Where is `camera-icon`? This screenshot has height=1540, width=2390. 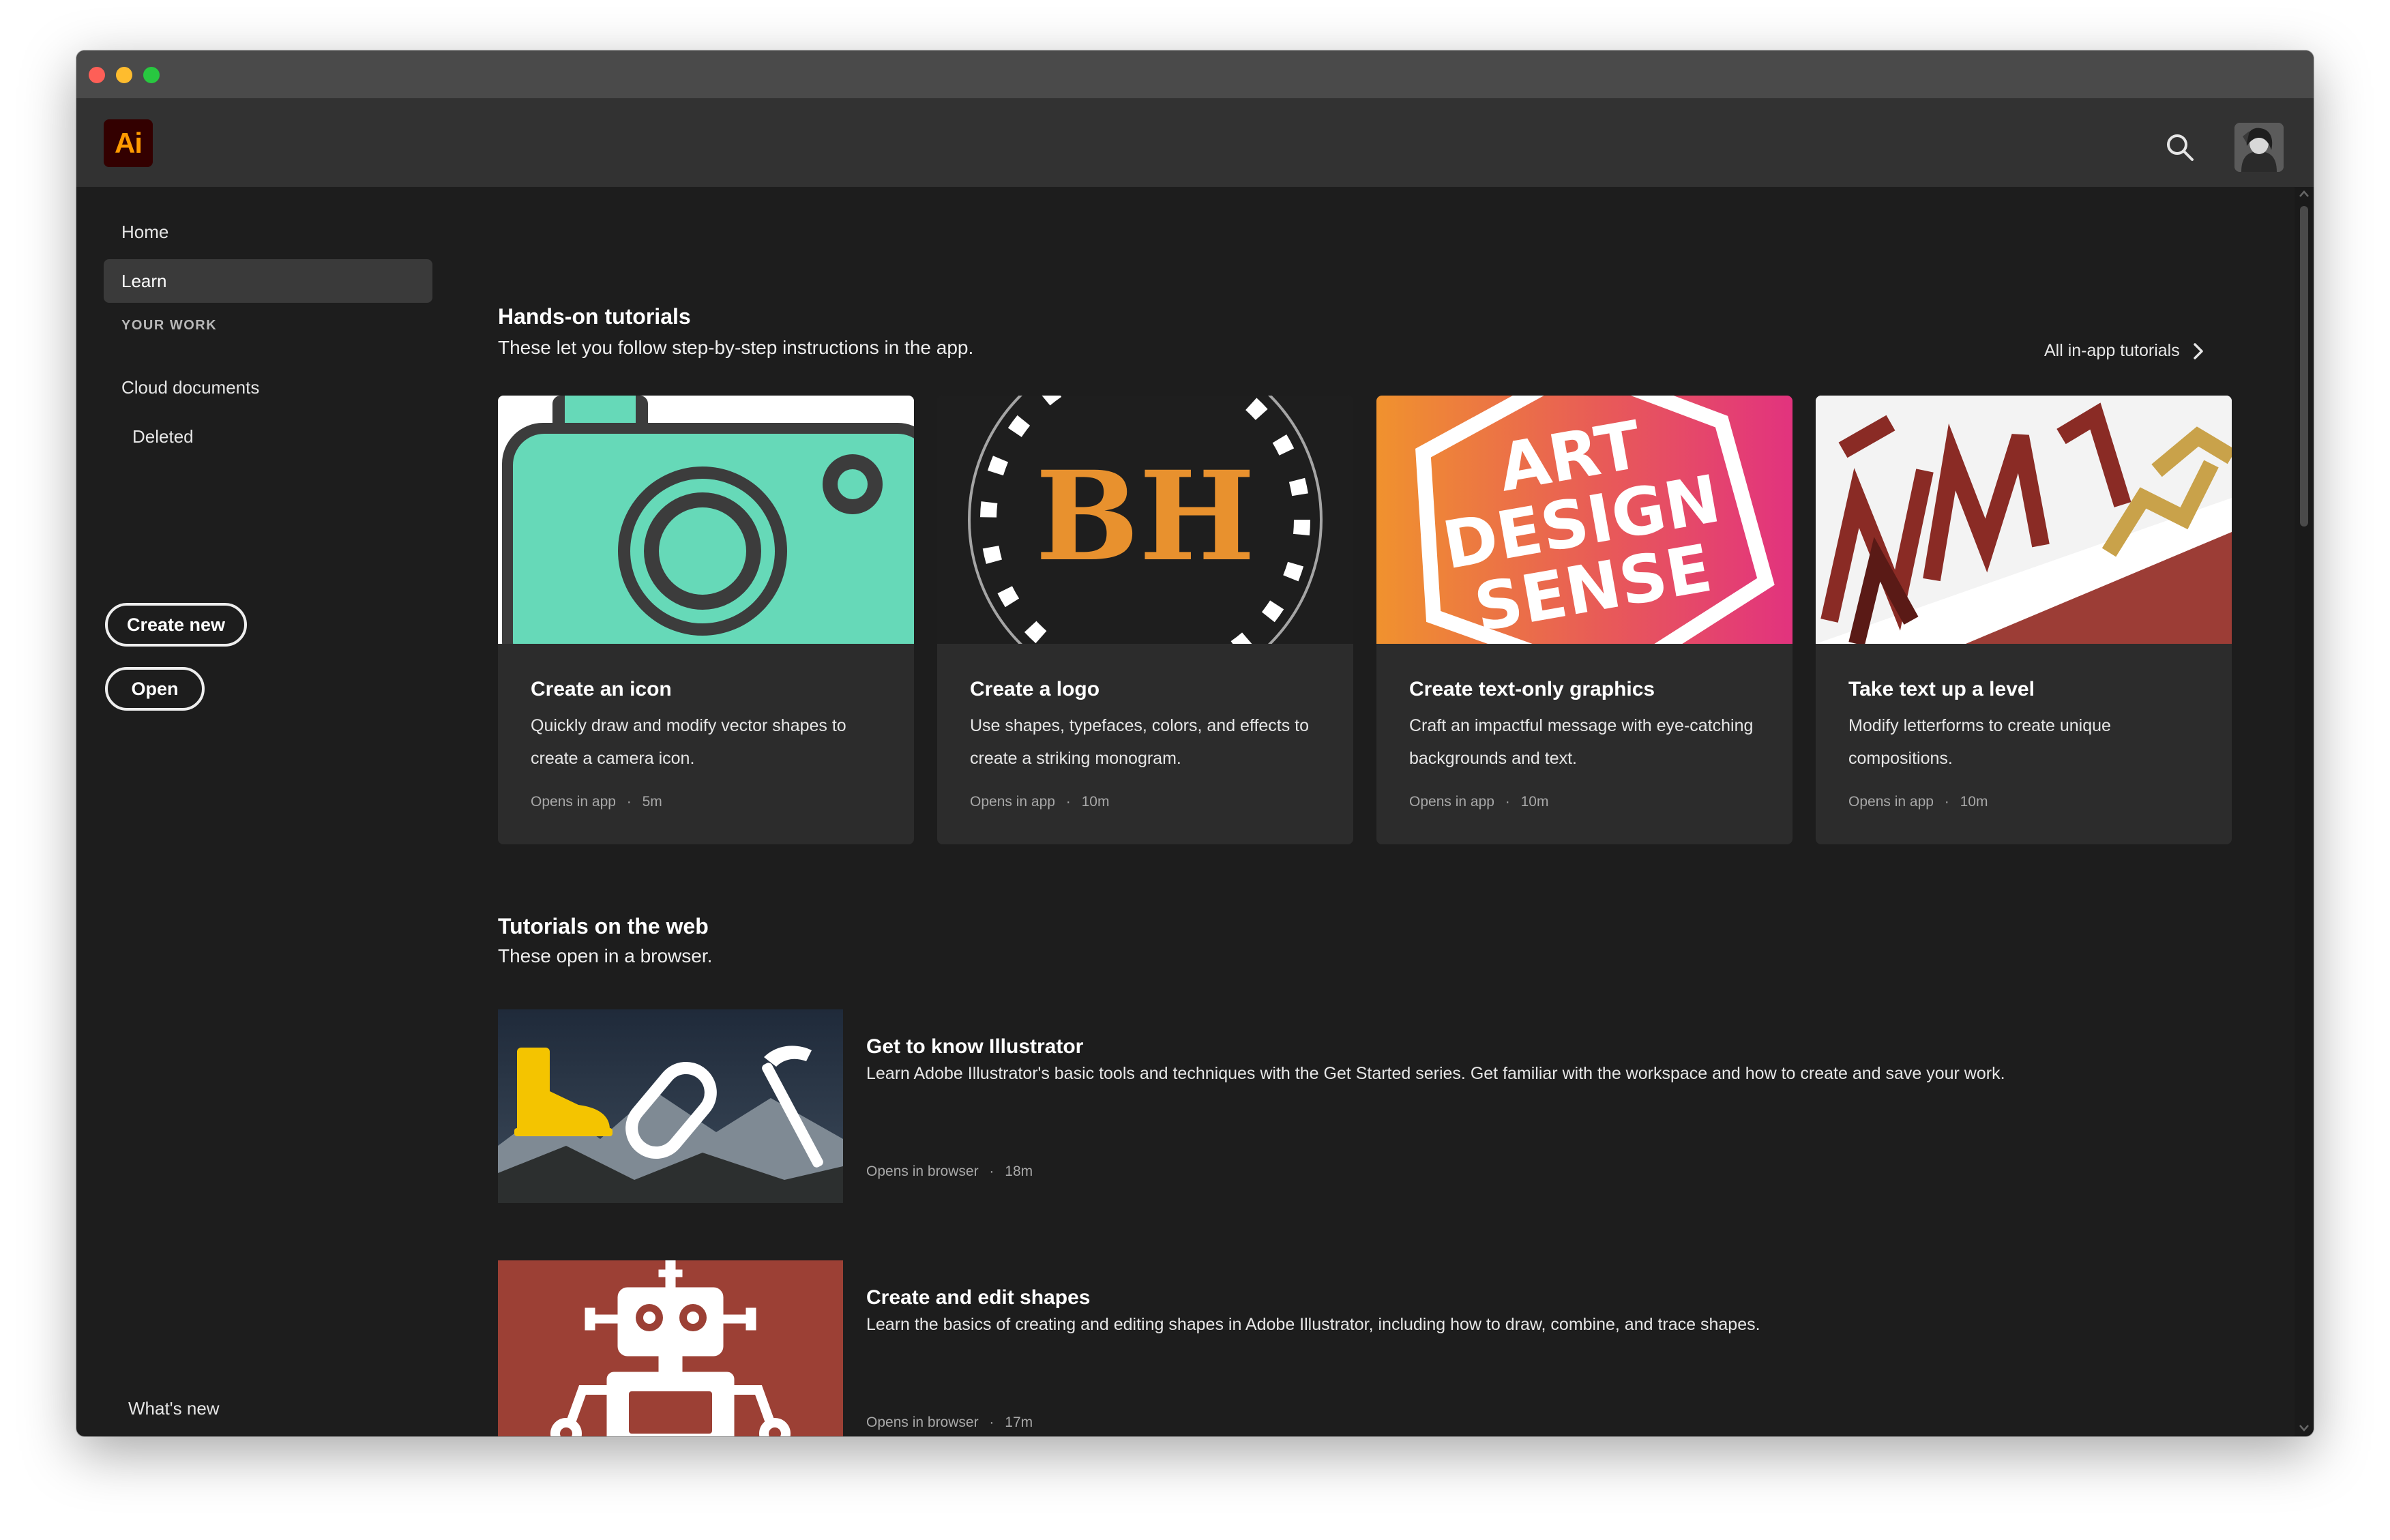 camera-icon is located at coordinates (708, 520).